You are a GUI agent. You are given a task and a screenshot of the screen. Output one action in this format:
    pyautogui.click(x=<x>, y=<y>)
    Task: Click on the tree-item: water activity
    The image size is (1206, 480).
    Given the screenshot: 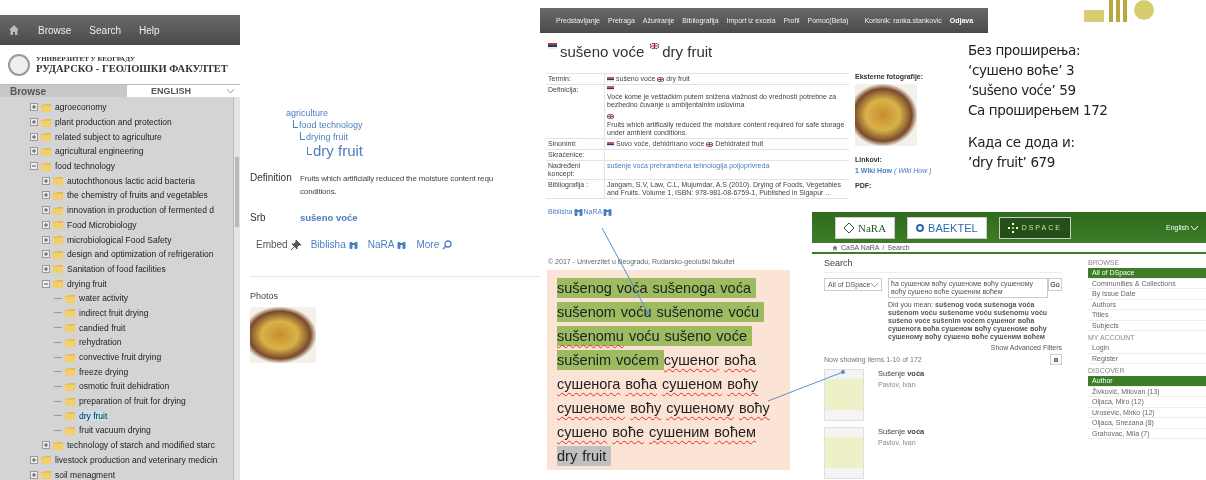 What is the action you would take?
    pyautogui.click(x=104, y=298)
    